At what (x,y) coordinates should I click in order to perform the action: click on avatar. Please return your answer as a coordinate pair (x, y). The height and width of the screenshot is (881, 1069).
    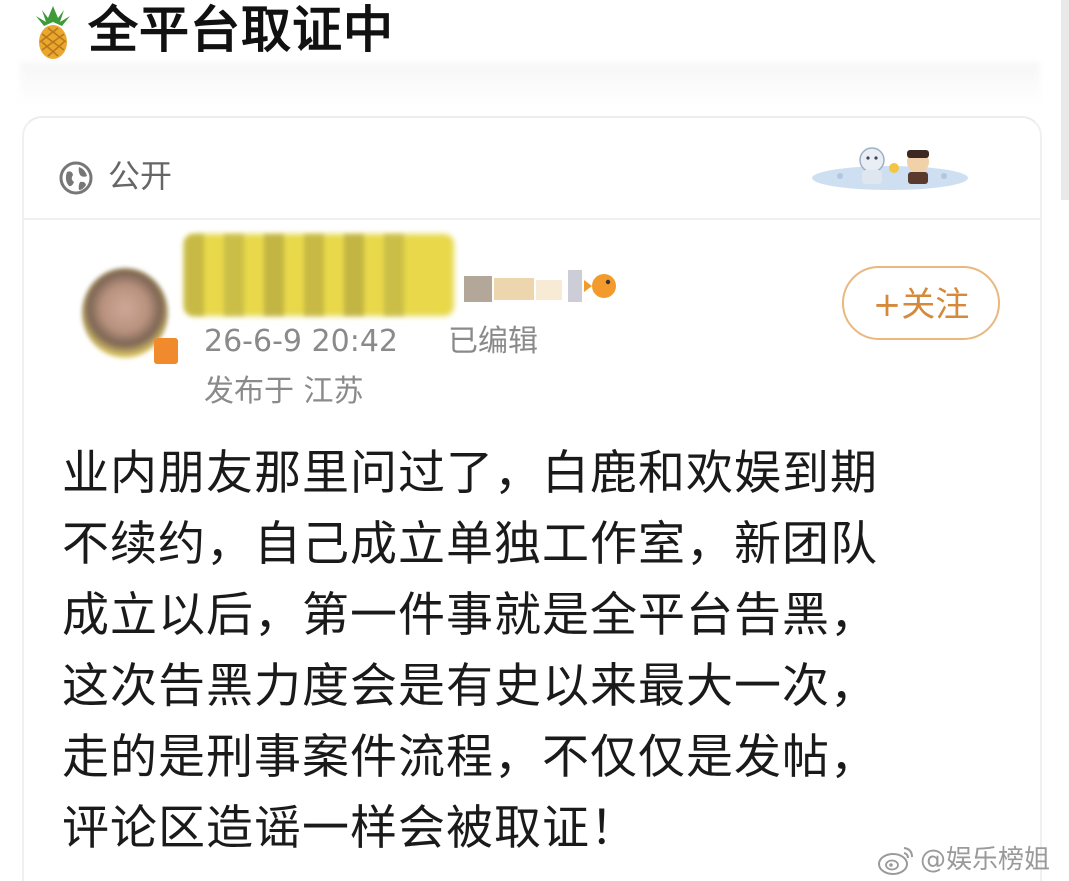
    Looking at the image, I should click on (125, 313).